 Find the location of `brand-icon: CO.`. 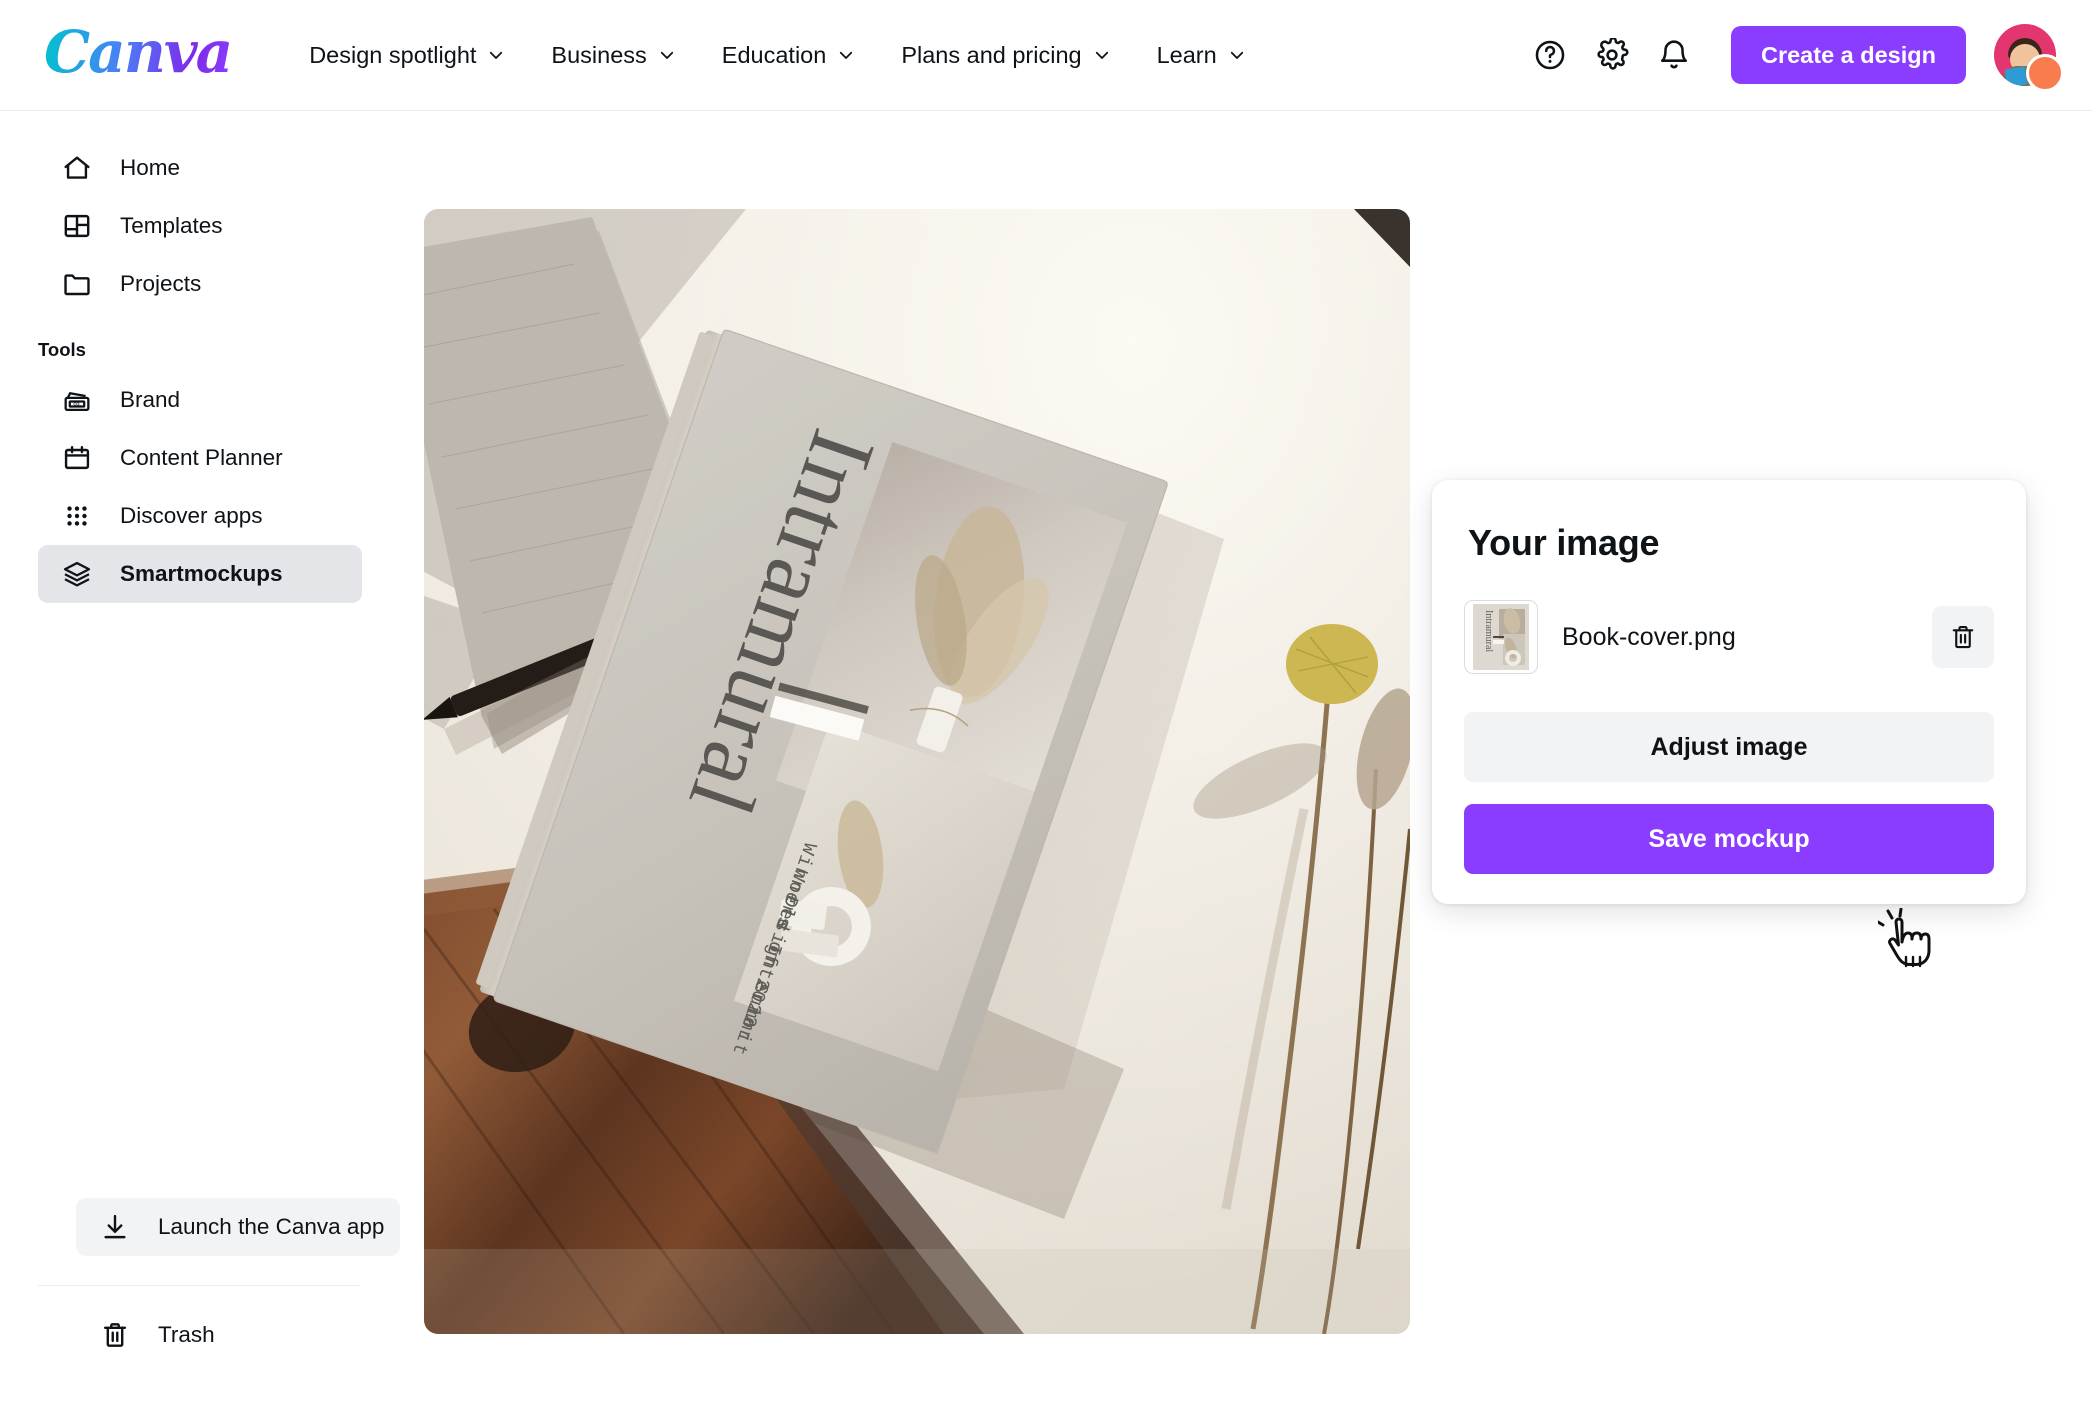

brand-icon: CO. is located at coordinates (77, 400).